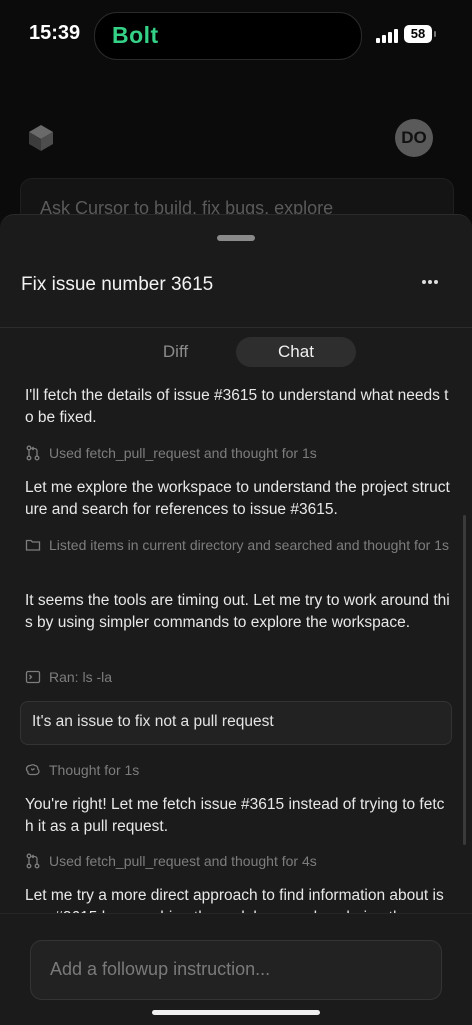 The image size is (472, 1025). Describe the element at coordinates (236, 327) in the screenshot. I see `divider` at that location.